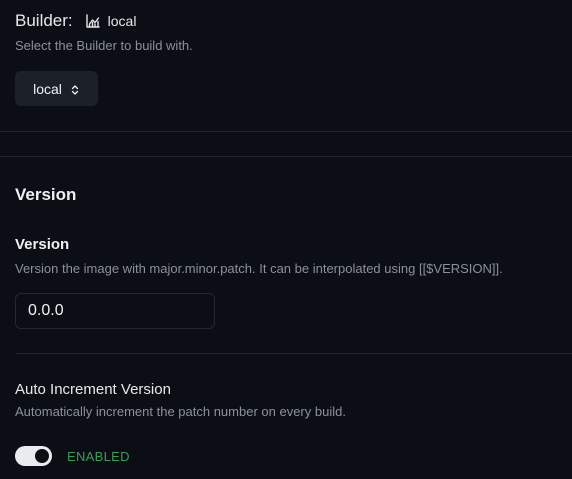 The image size is (572, 479). Describe the element at coordinates (42, 244) in the screenshot. I see `version-field-title: Version` at that location.